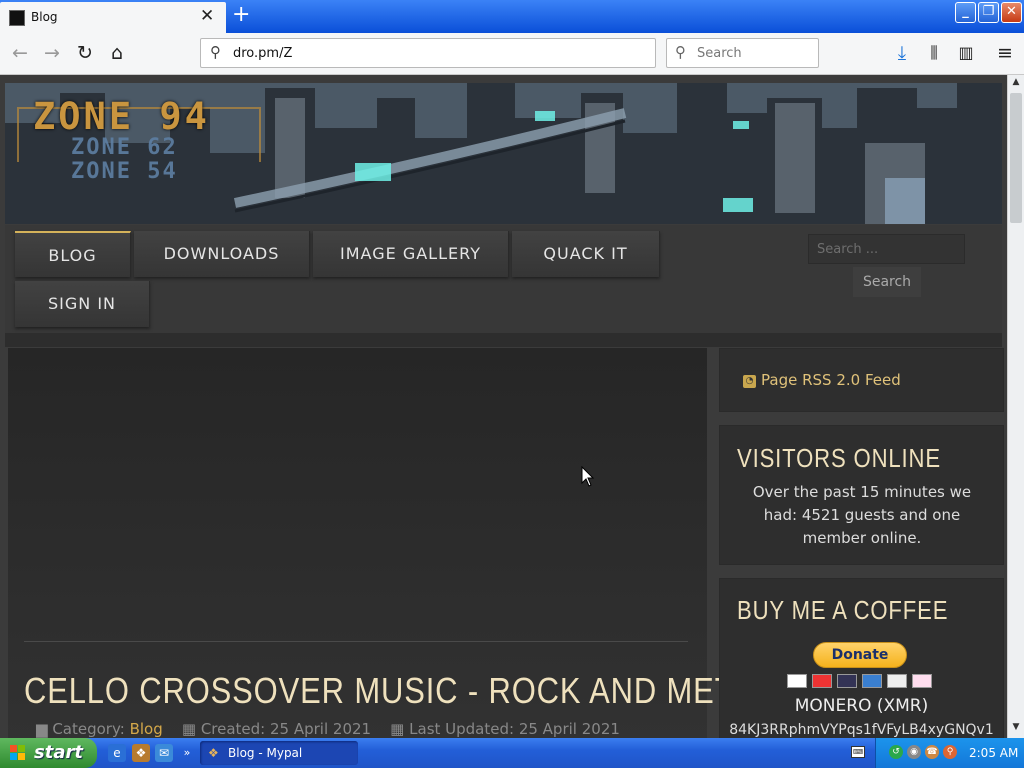  What do you see at coordinates (44, 17) in the screenshot?
I see `tab-title: Blog` at bounding box center [44, 17].